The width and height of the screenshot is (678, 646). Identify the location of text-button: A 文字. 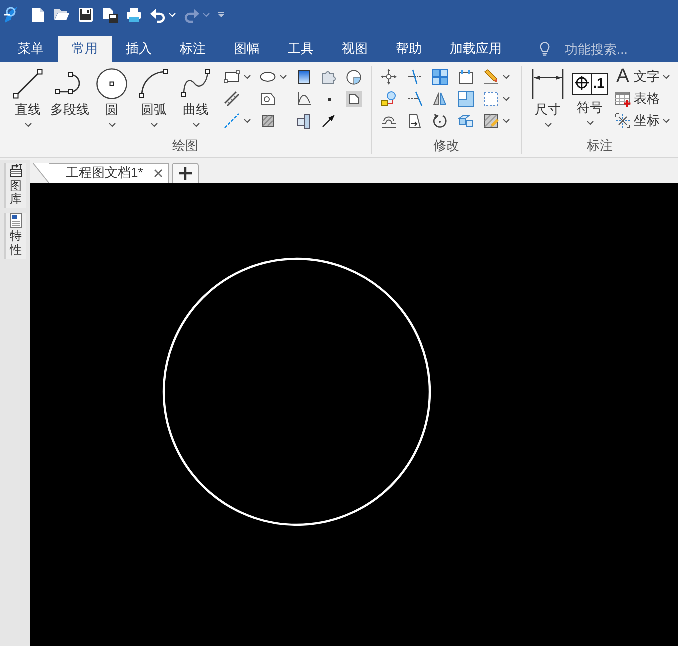
(642, 77).